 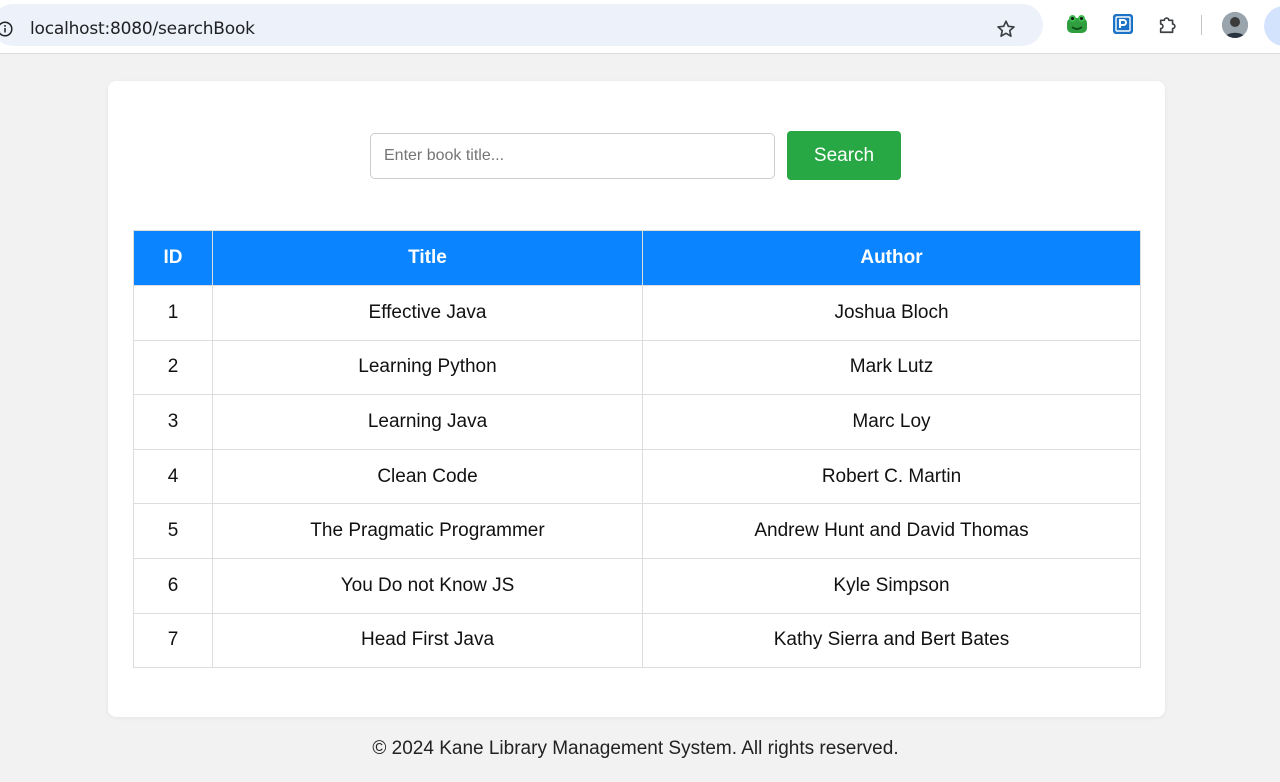 What do you see at coordinates (427, 640) in the screenshot?
I see `cell-title: Head First Java` at bounding box center [427, 640].